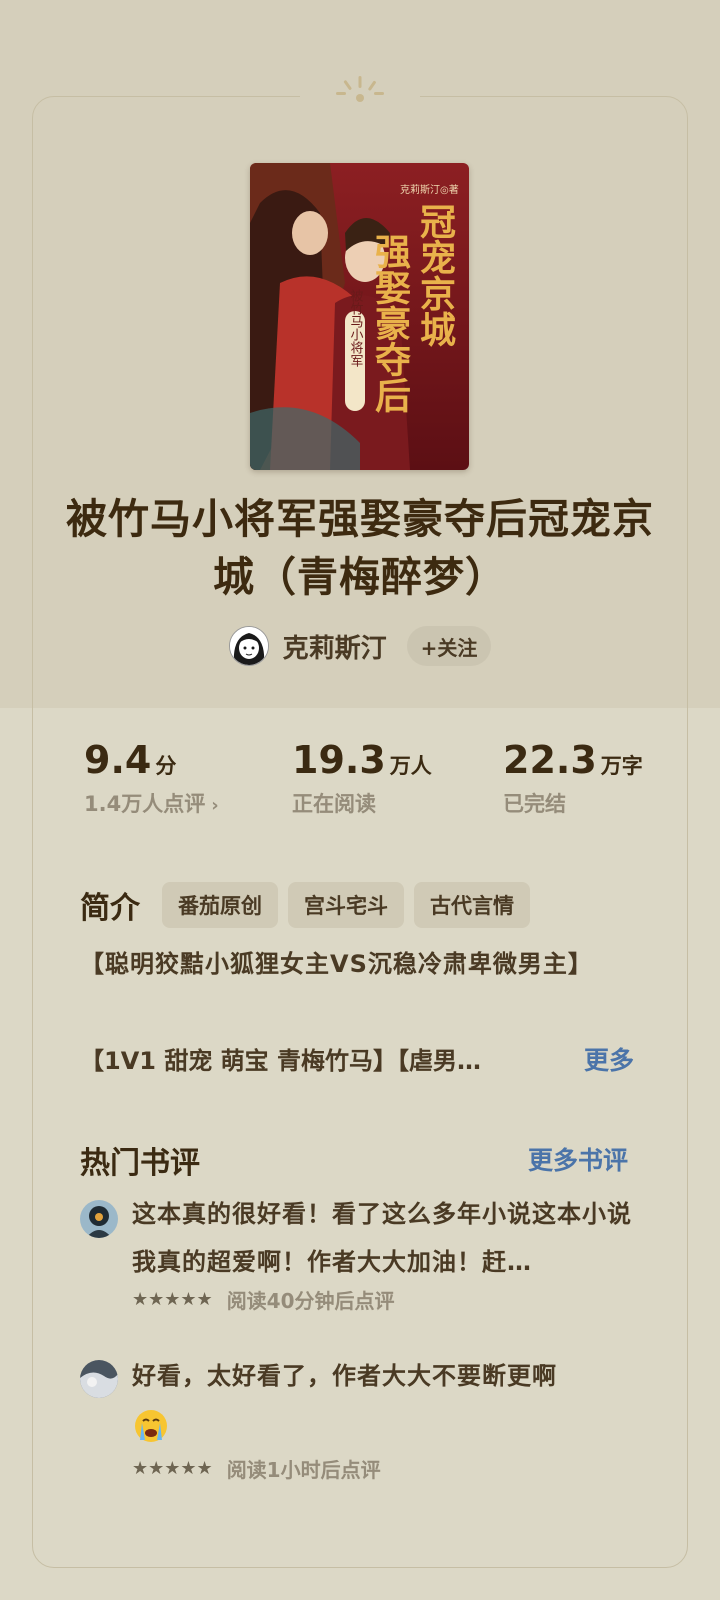 Image resolution: width=720 pixels, height=1600 pixels. Describe the element at coordinates (390, 323) in the screenshot. I see `cover-title-a: 强娶豪夺后` at that location.